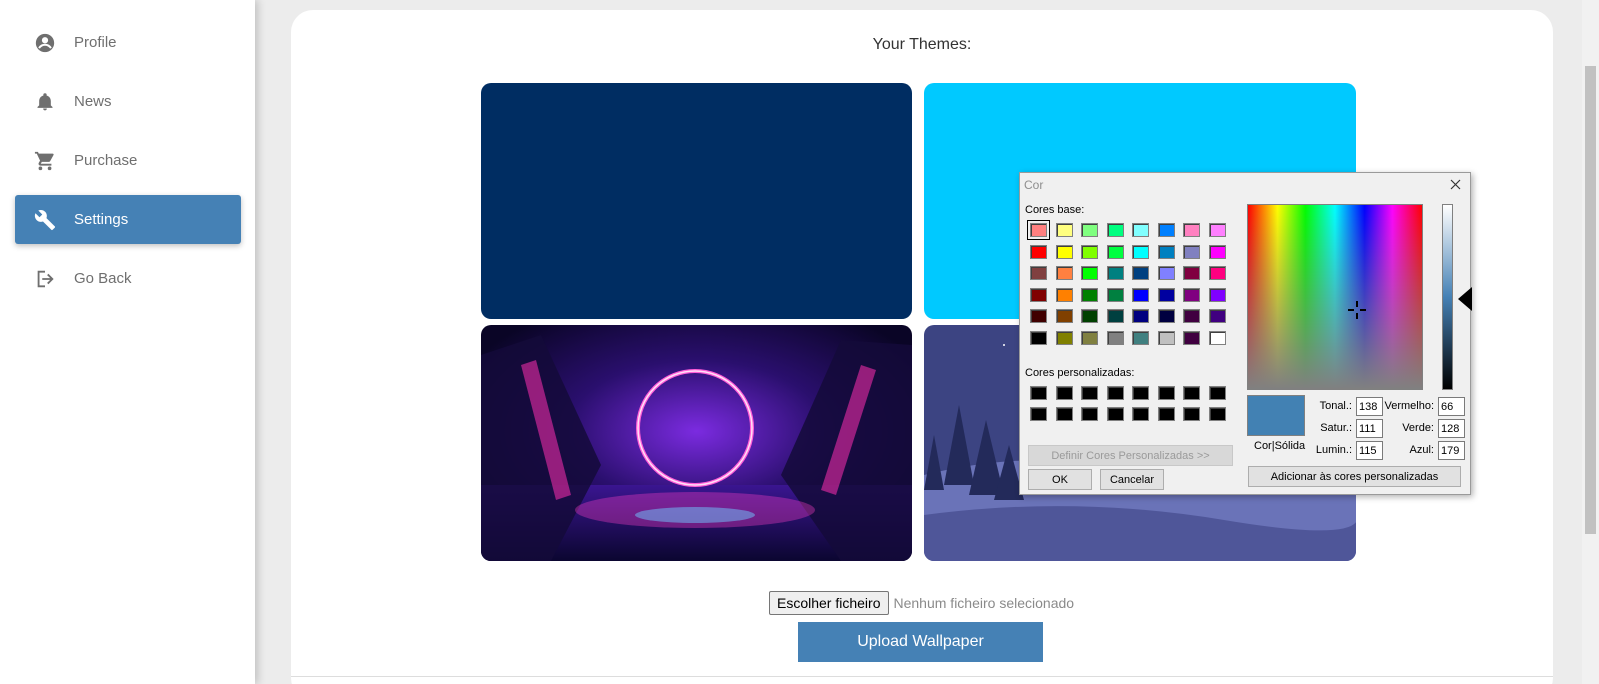 This screenshot has width=1599, height=684. I want to click on cancel-button: Cancelar, so click(1132, 479).